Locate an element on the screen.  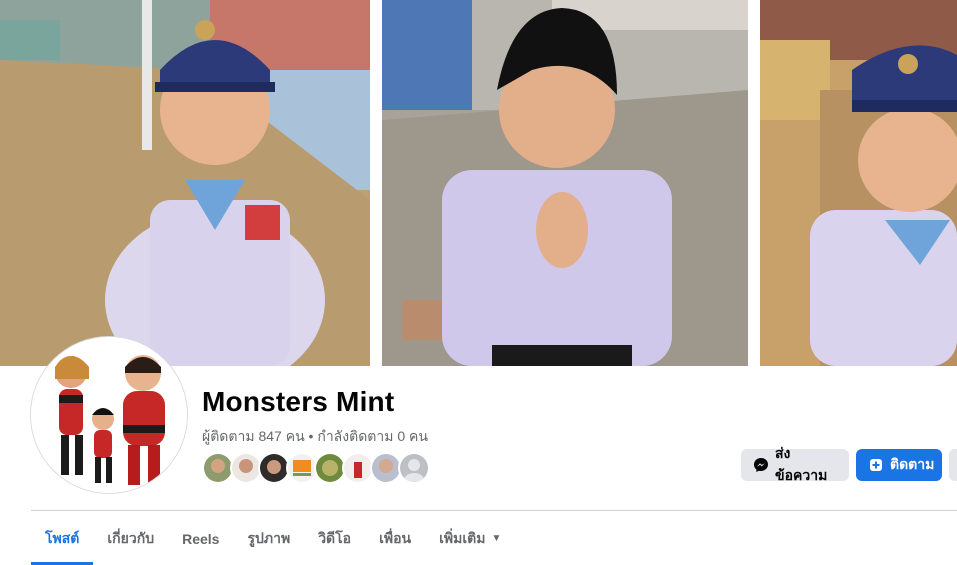
tab-more: เพิ่มเติม ▼ is located at coordinates (470, 538).